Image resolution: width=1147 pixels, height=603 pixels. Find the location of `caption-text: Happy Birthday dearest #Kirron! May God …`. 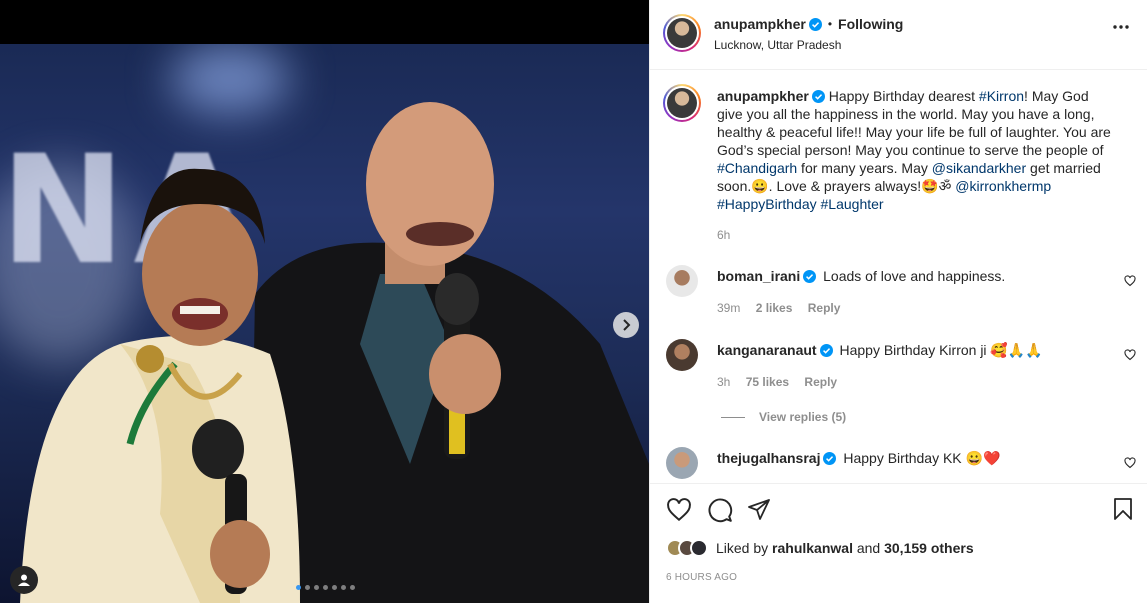

caption-text: Happy Birthday dearest #Kirron! May God … is located at coordinates (914, 150).